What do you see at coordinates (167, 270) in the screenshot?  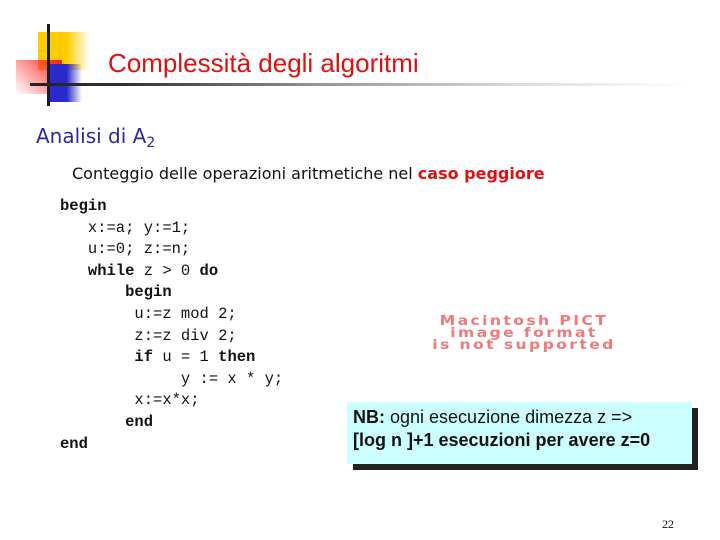 I see `code-text: z > 0` at bounding box center [167, 270].